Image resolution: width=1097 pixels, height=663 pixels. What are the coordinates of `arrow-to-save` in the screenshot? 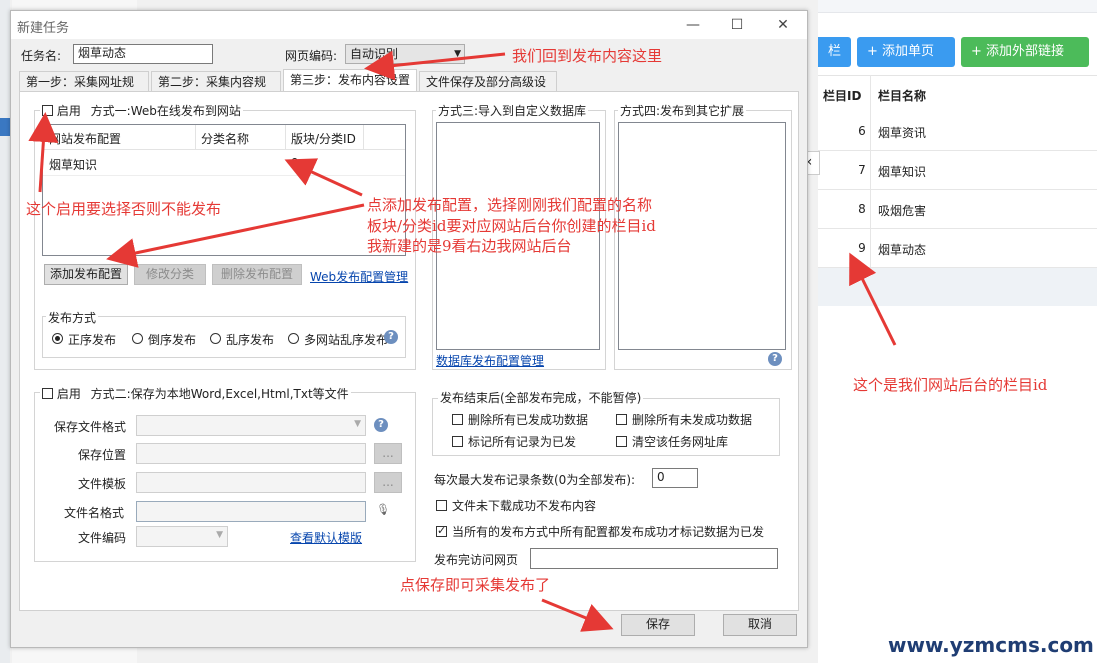 It's located at (577, 615).